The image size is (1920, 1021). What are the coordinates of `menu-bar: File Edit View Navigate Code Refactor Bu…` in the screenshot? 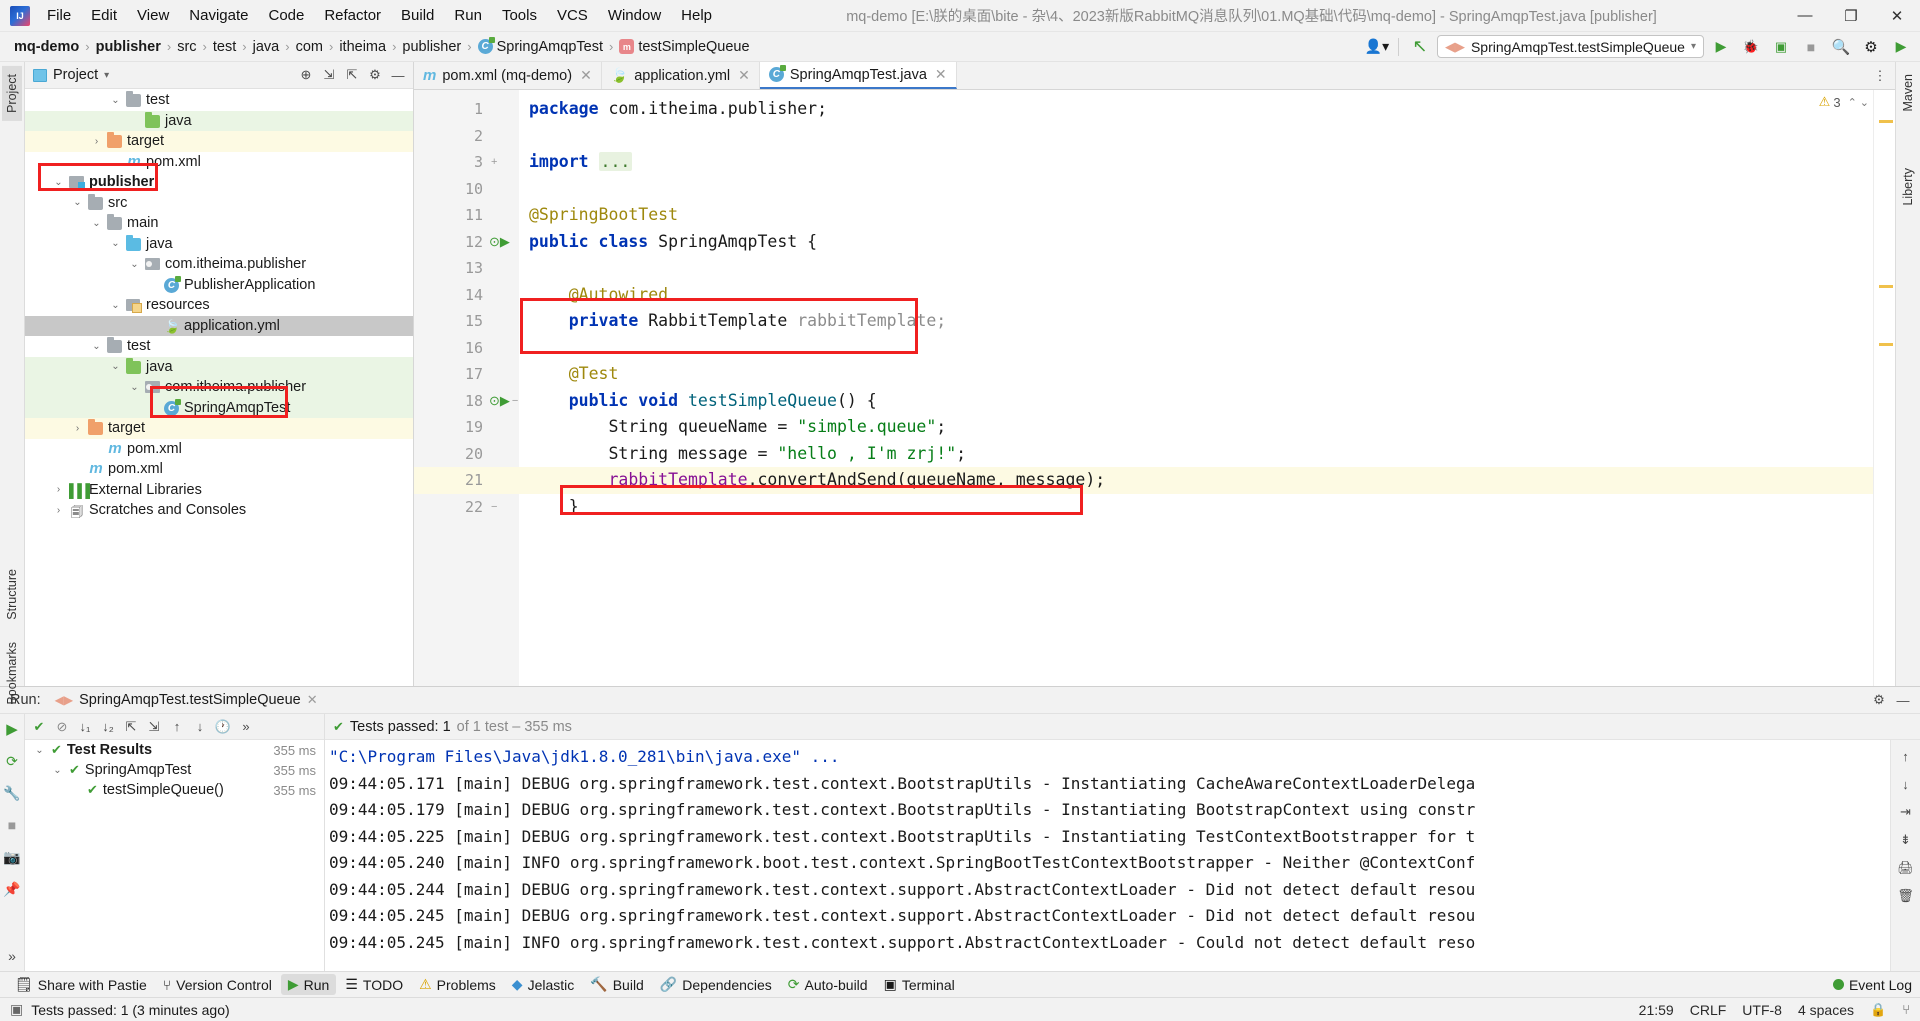 It's located at (379, 15).